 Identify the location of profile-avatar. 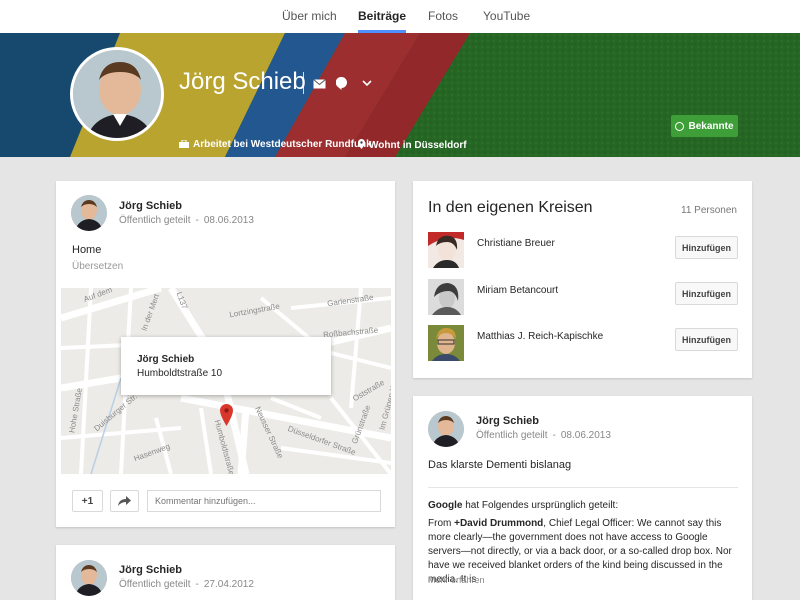
(117, 94).